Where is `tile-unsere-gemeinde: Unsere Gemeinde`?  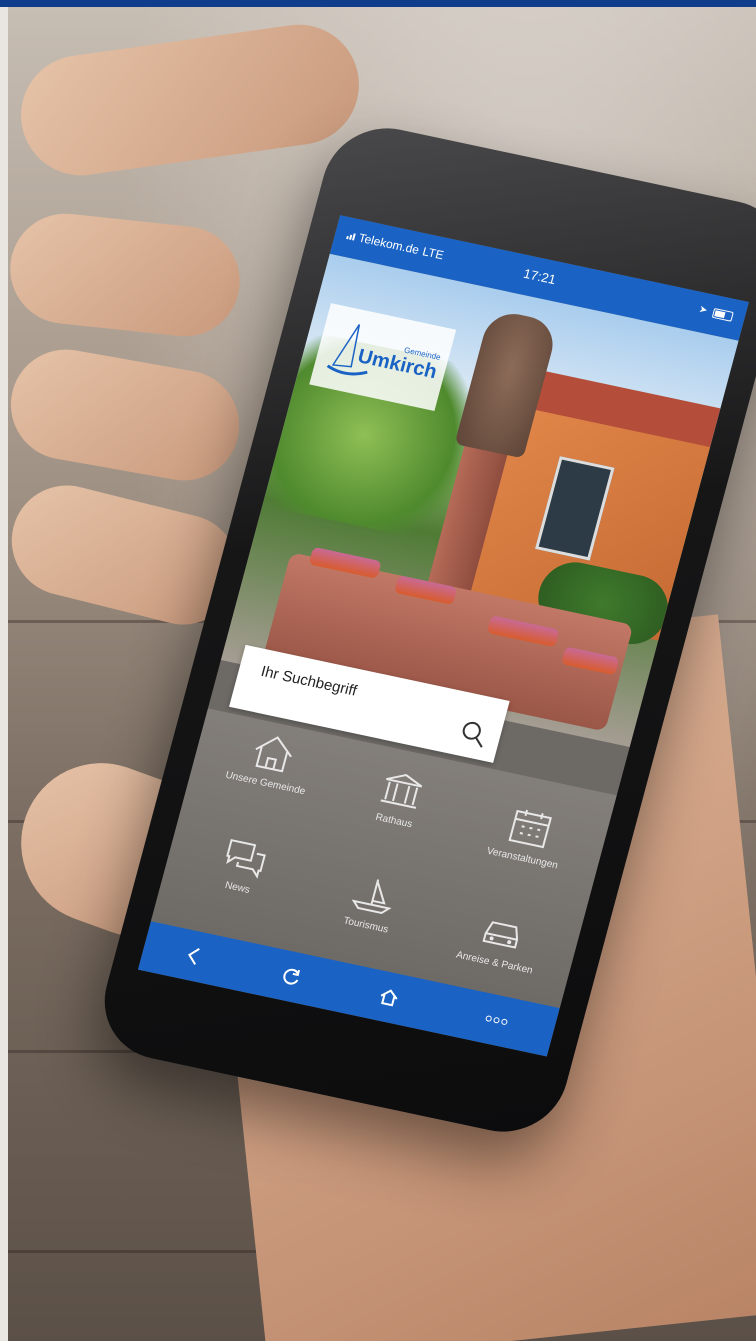 tile-unsere-gemeinde: Unsere Gemeinde is located at coordinates (268, 772).